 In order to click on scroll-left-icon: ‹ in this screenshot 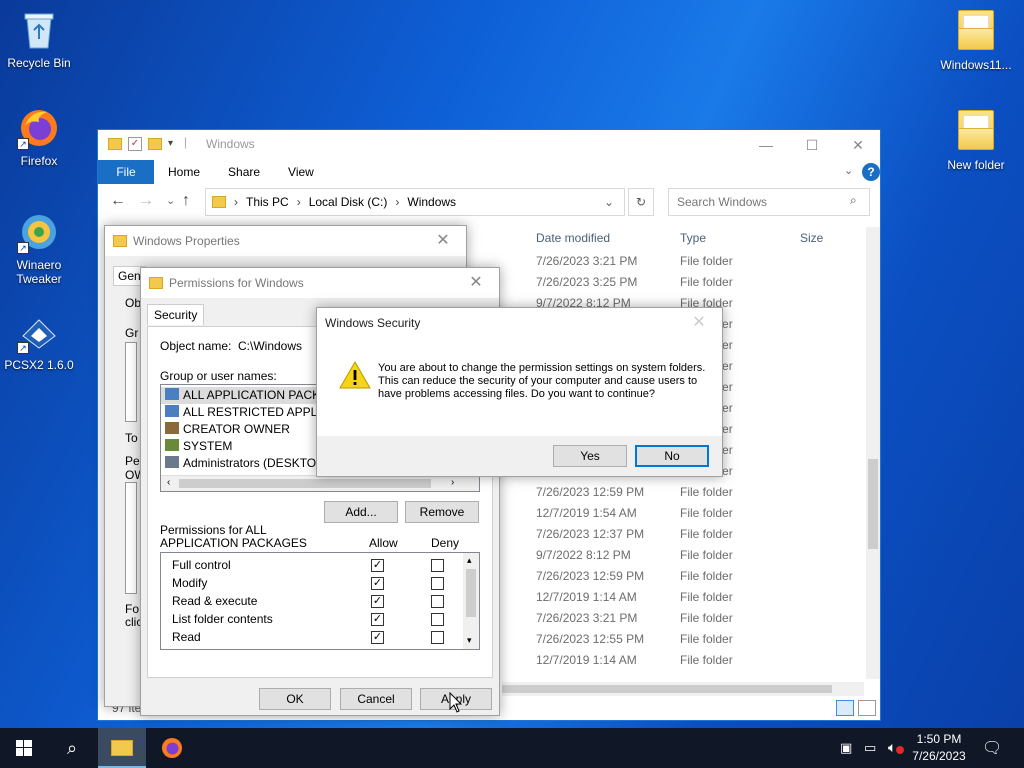, I will do `click(168, 482)`.